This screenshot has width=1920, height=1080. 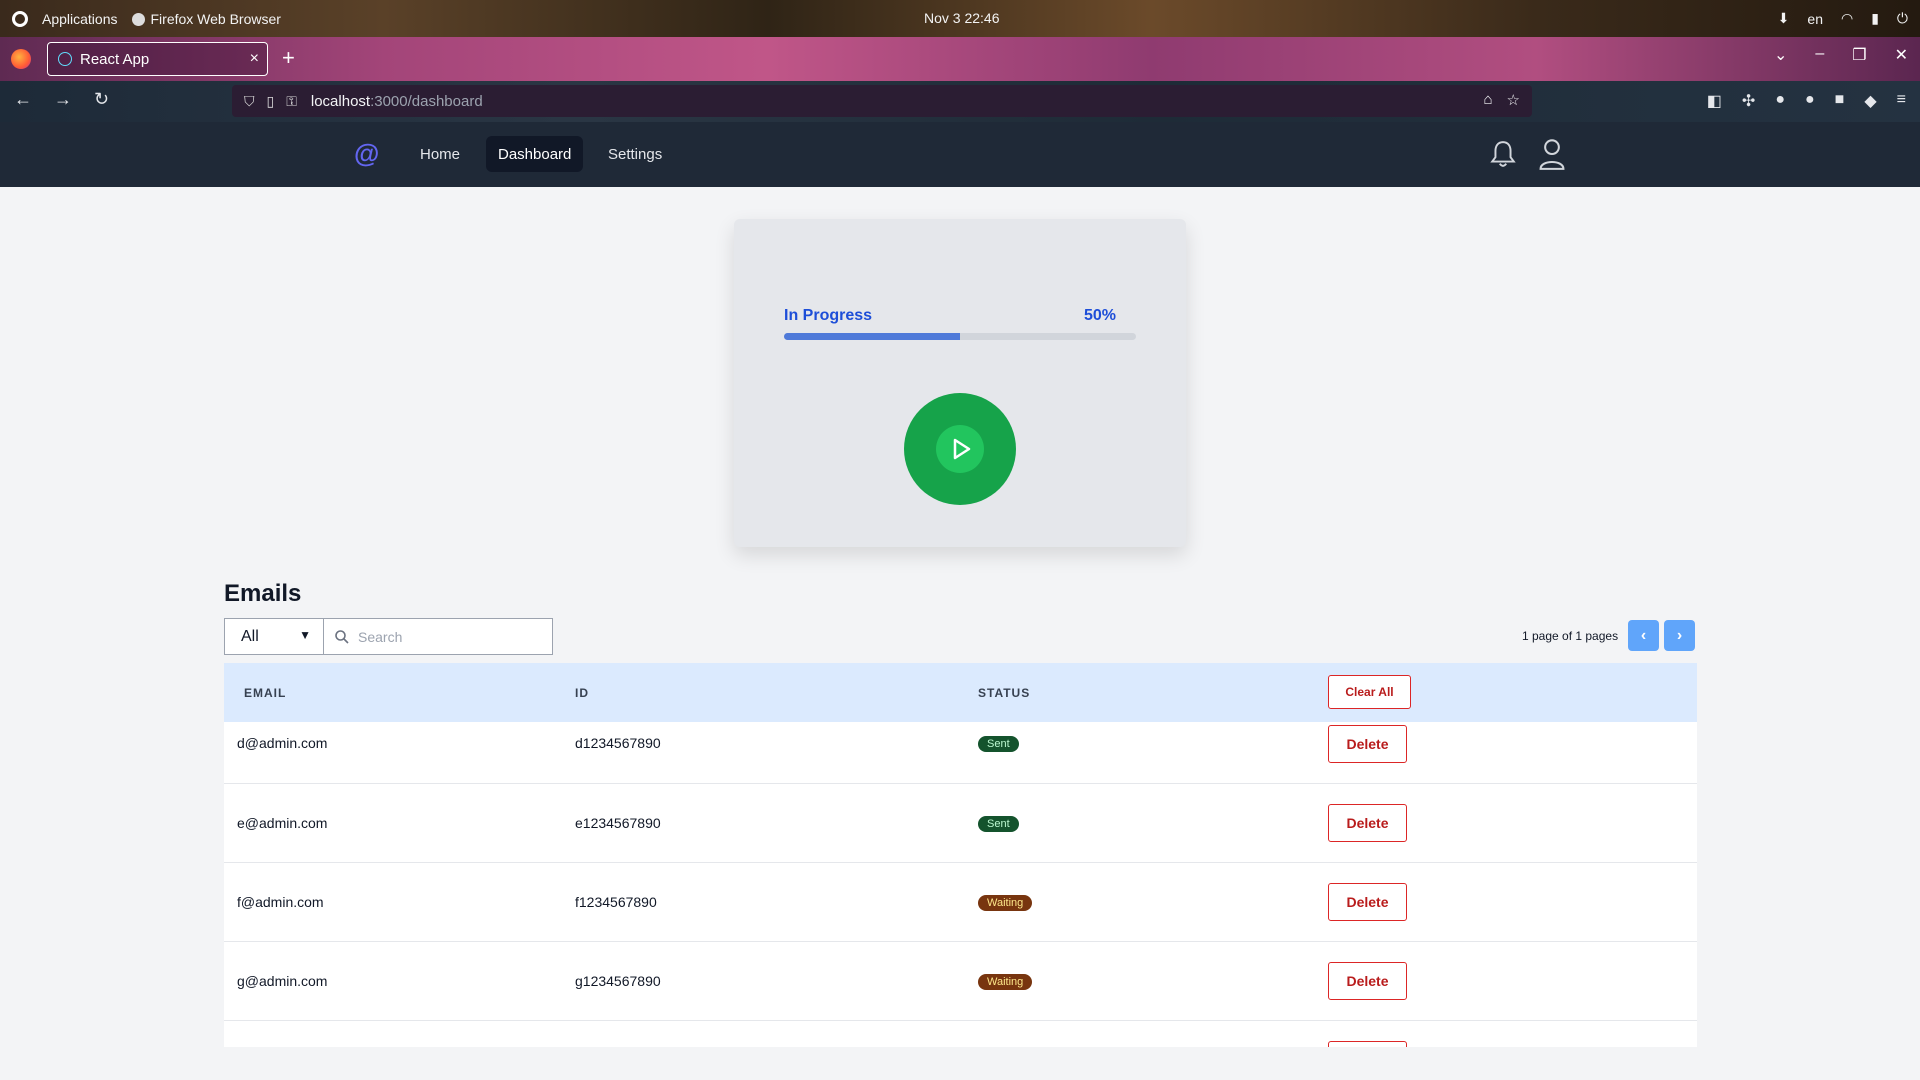 I want to click on progress-track, so click(x=960, y=336).